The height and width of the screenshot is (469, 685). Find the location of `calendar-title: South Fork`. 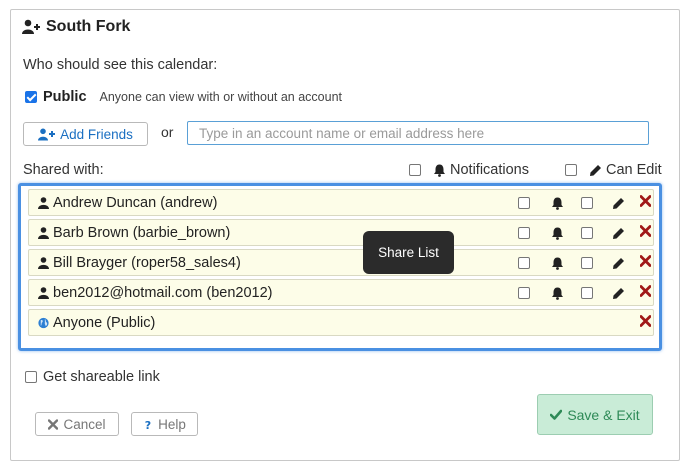

calendar-title: South Fork is located at coordinates (76, 27).